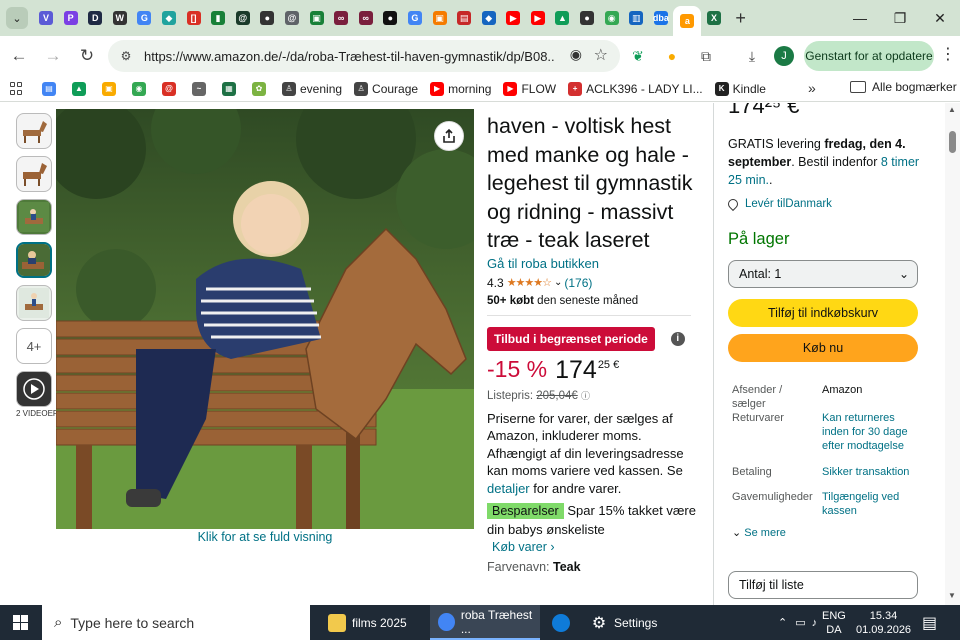 Image resolution: width=960 pixels, height=640 pixels. What do you see at coordinates (126, 56) in the screenshot?
I see `site-settings-icon: ⚙` at bounding box center [126, 56].